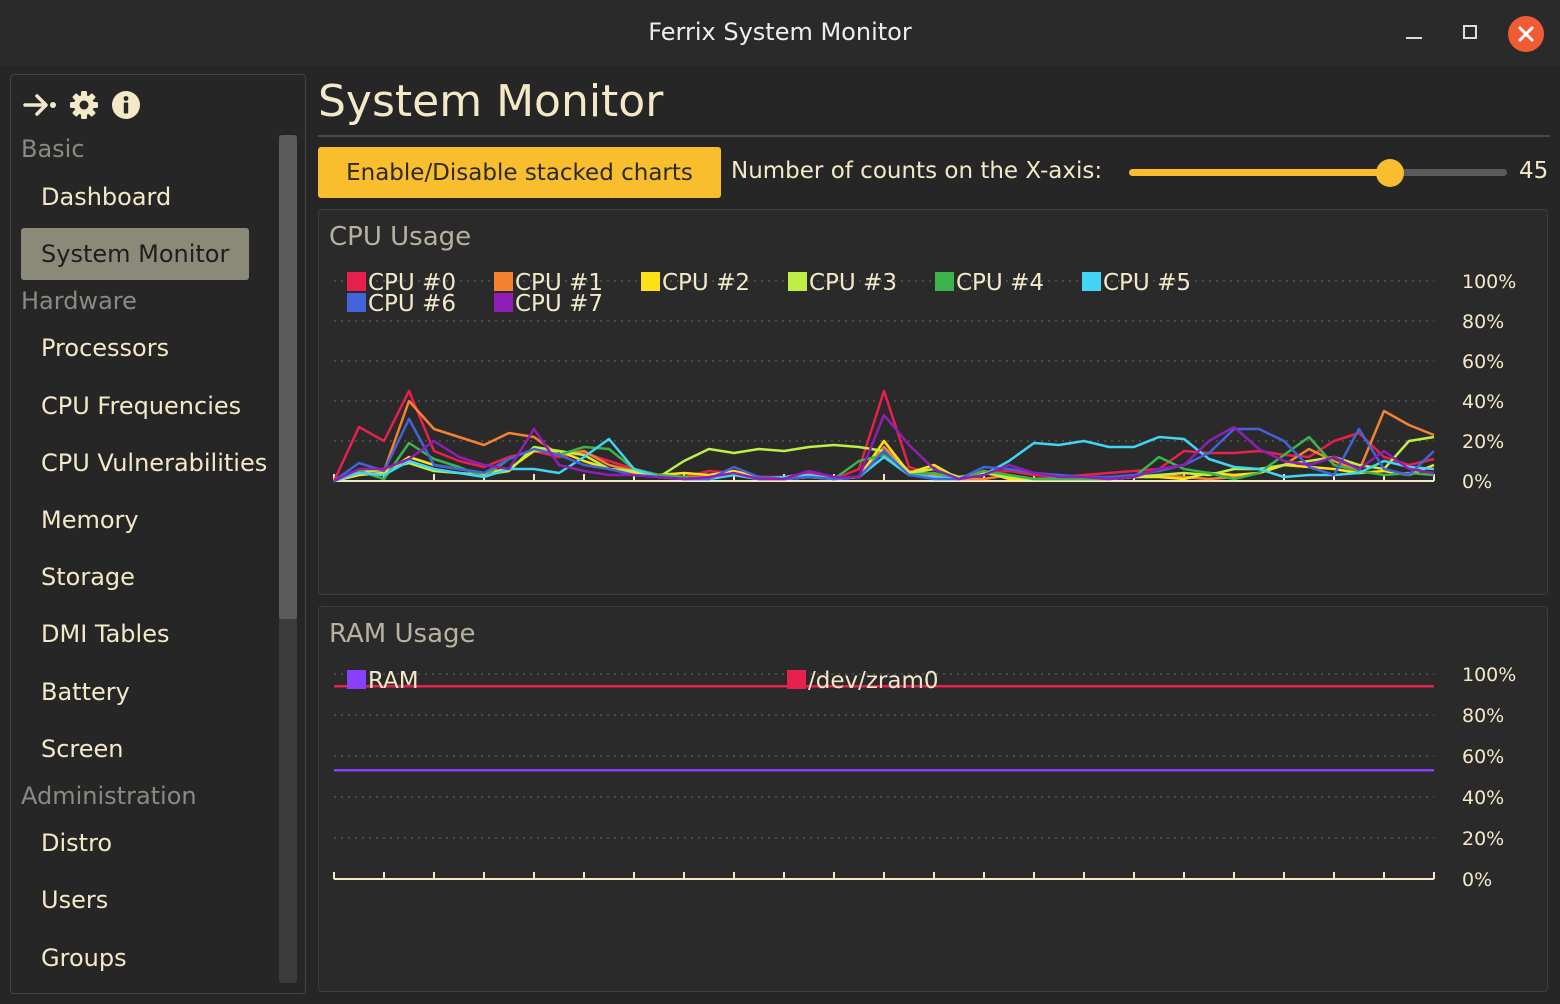  What do you see at coordinates (934, 136) in the screenshot?
I see `title-separator` at bounding box center [934, 136].